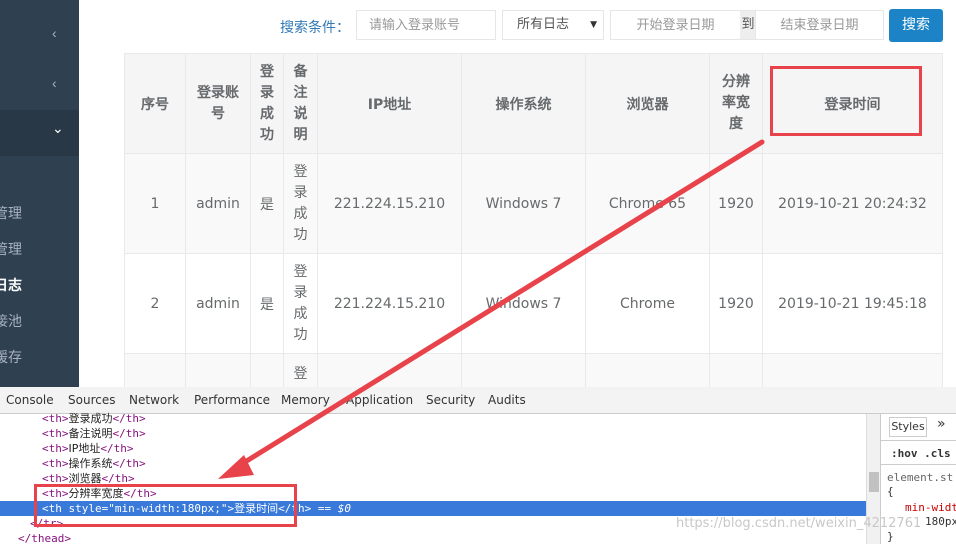 This screenshot has height=544, width=956. I want to click on highlight-box-login-time-header, so click(846, 101).